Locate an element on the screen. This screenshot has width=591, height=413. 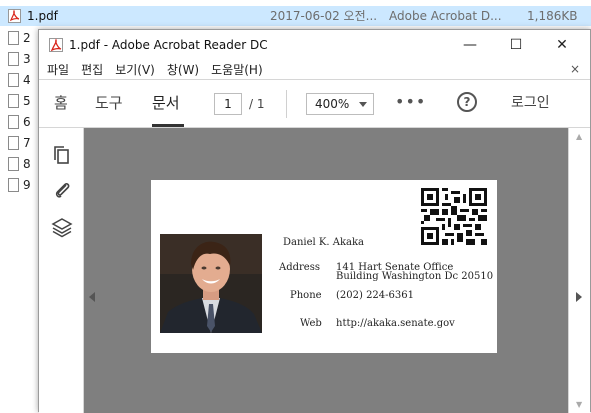
menu-item-file: 파일 is located at coordinates (58, 69).